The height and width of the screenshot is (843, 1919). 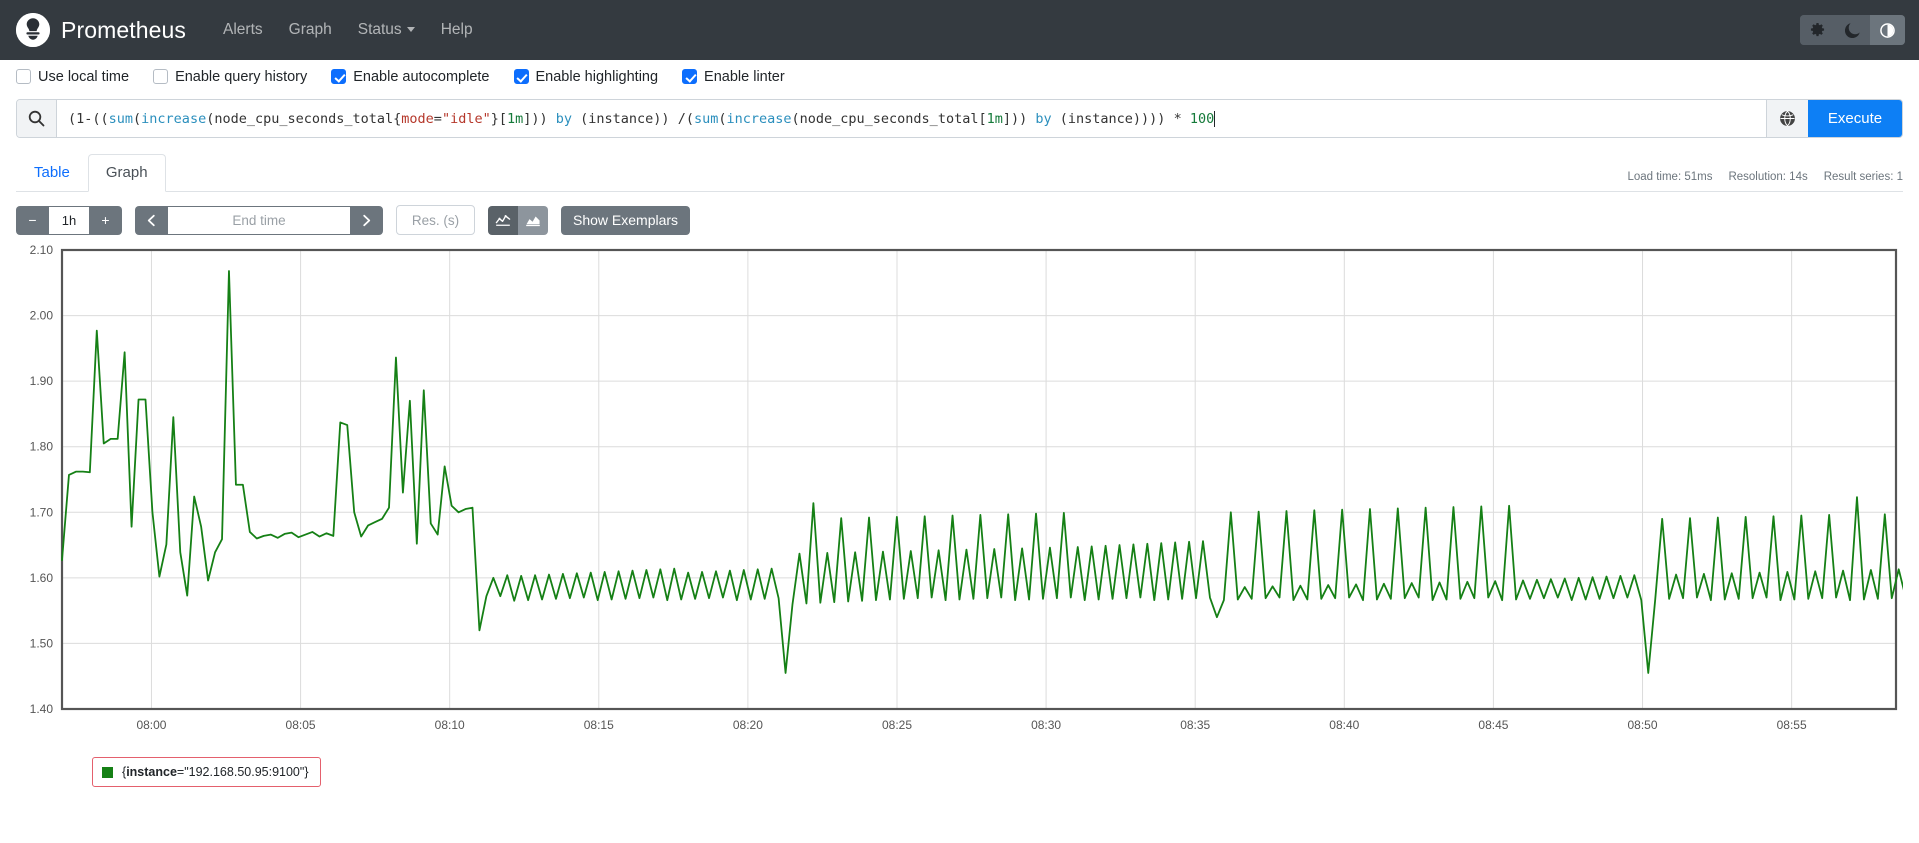 I want to click on option-enable-linter: Enable linter, so click(x=733, y=77).